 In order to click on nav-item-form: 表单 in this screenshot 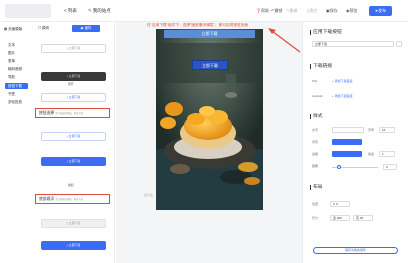, I will do `click(11, 61)`.